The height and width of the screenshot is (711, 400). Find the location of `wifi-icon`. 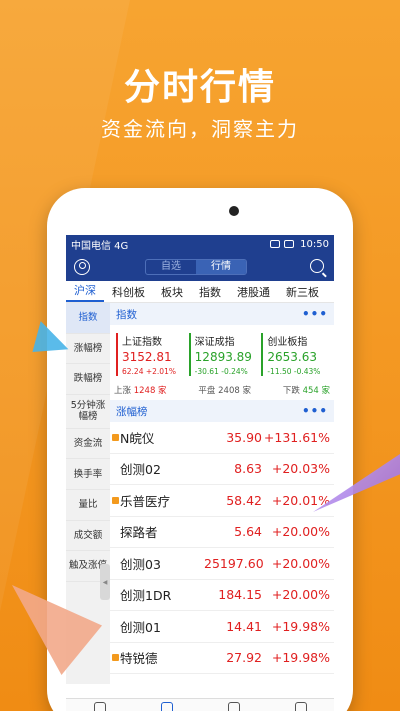

wifi-icon is located at coordinates (275, 244).